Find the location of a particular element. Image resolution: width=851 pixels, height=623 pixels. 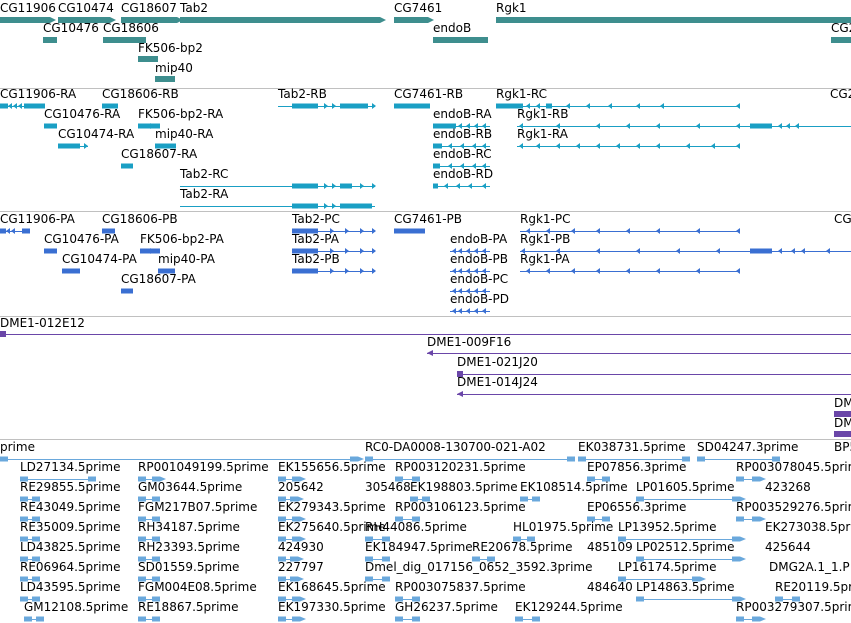

gene-feature-label: CG2 is located at coordinates (841, 28).